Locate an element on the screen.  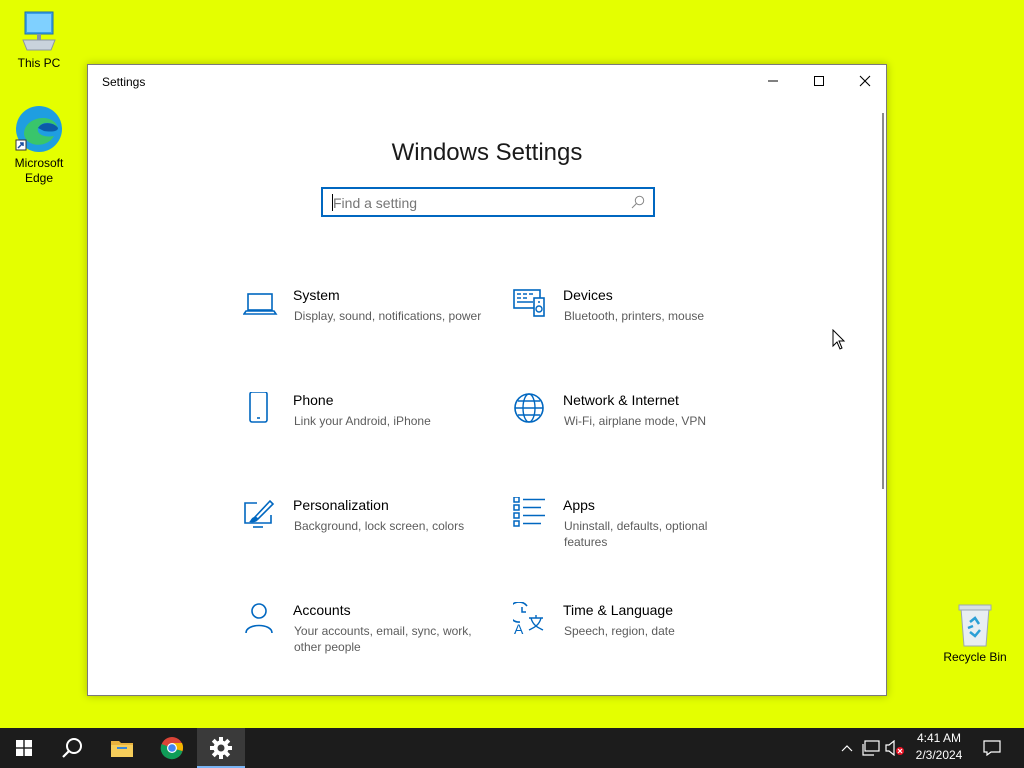
window-title: Settings is located at coordinates (124, 82).